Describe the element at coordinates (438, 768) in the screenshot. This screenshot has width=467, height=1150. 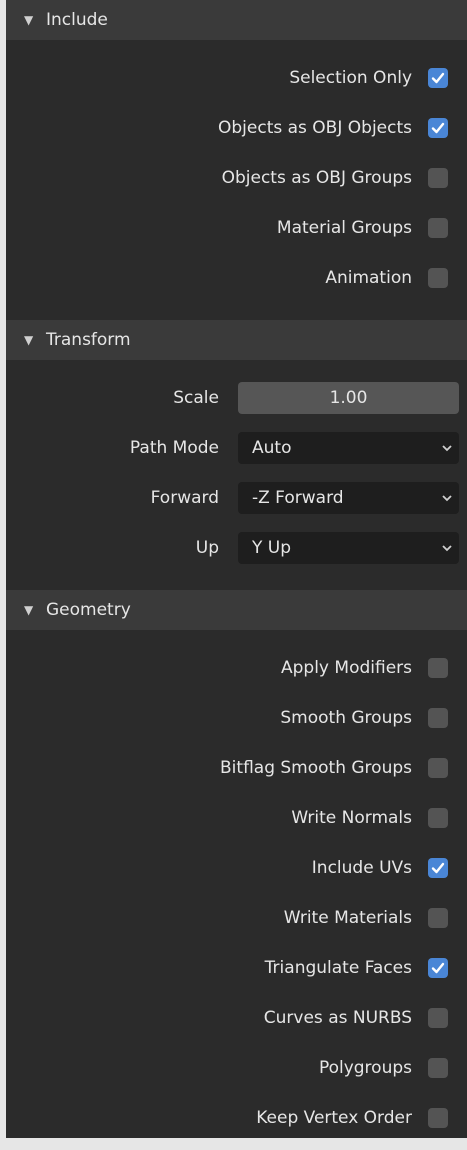
I see `bitflag-smooth-groups-checkbox` at that location.